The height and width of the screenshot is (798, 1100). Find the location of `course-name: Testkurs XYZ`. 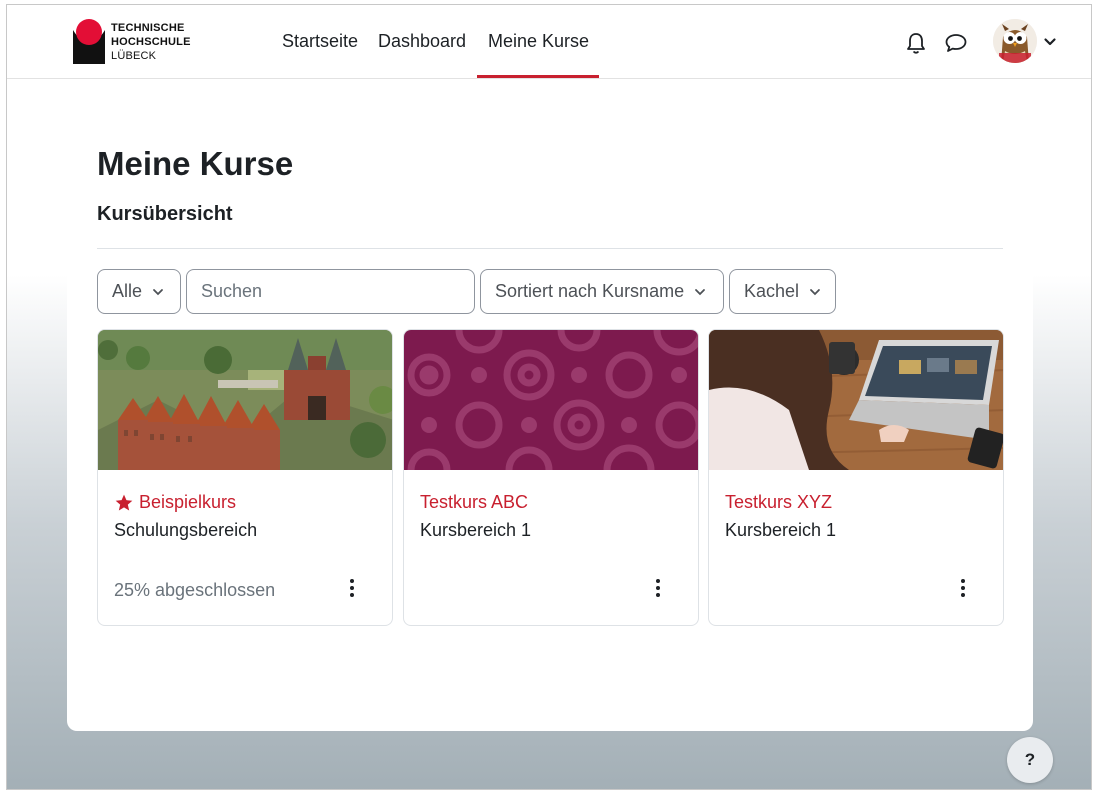

course-name: Testkurs XYZ is located at coordinates (779, 502).